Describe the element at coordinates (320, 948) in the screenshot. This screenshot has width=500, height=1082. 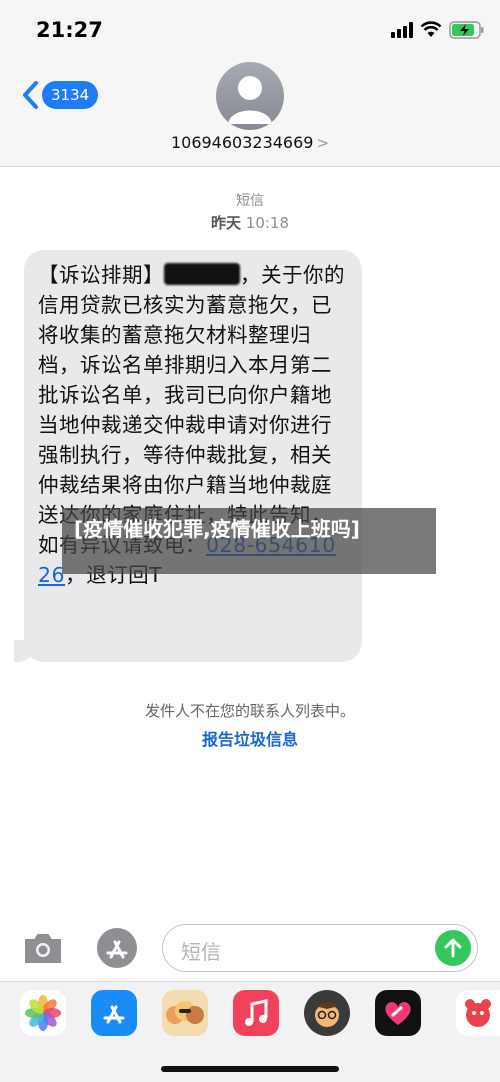
I see `message-input: 短信` at that location.